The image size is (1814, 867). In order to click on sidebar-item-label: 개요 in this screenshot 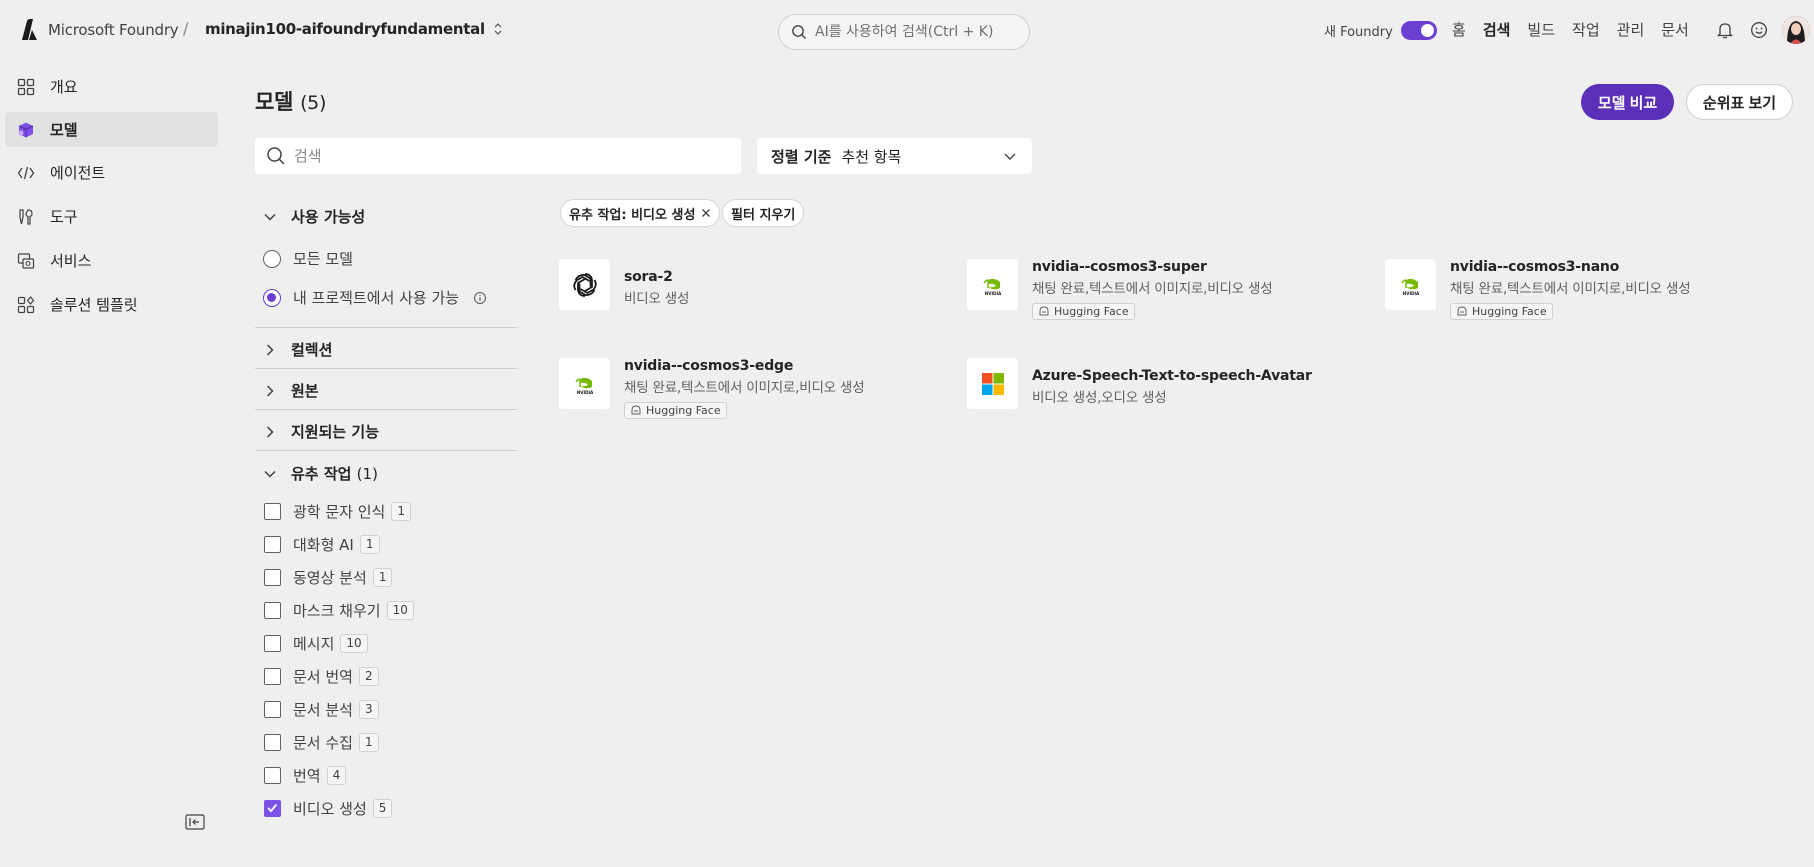, I will do `click(64, 87)`.